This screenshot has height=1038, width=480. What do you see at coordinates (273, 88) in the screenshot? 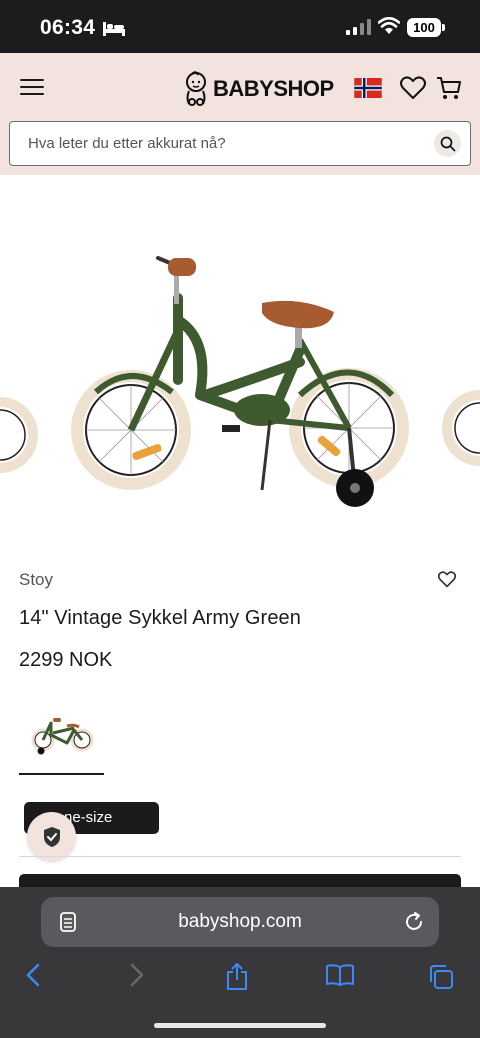
I see `logo-text: BABYSHOP` at bounding box center [273, 88].